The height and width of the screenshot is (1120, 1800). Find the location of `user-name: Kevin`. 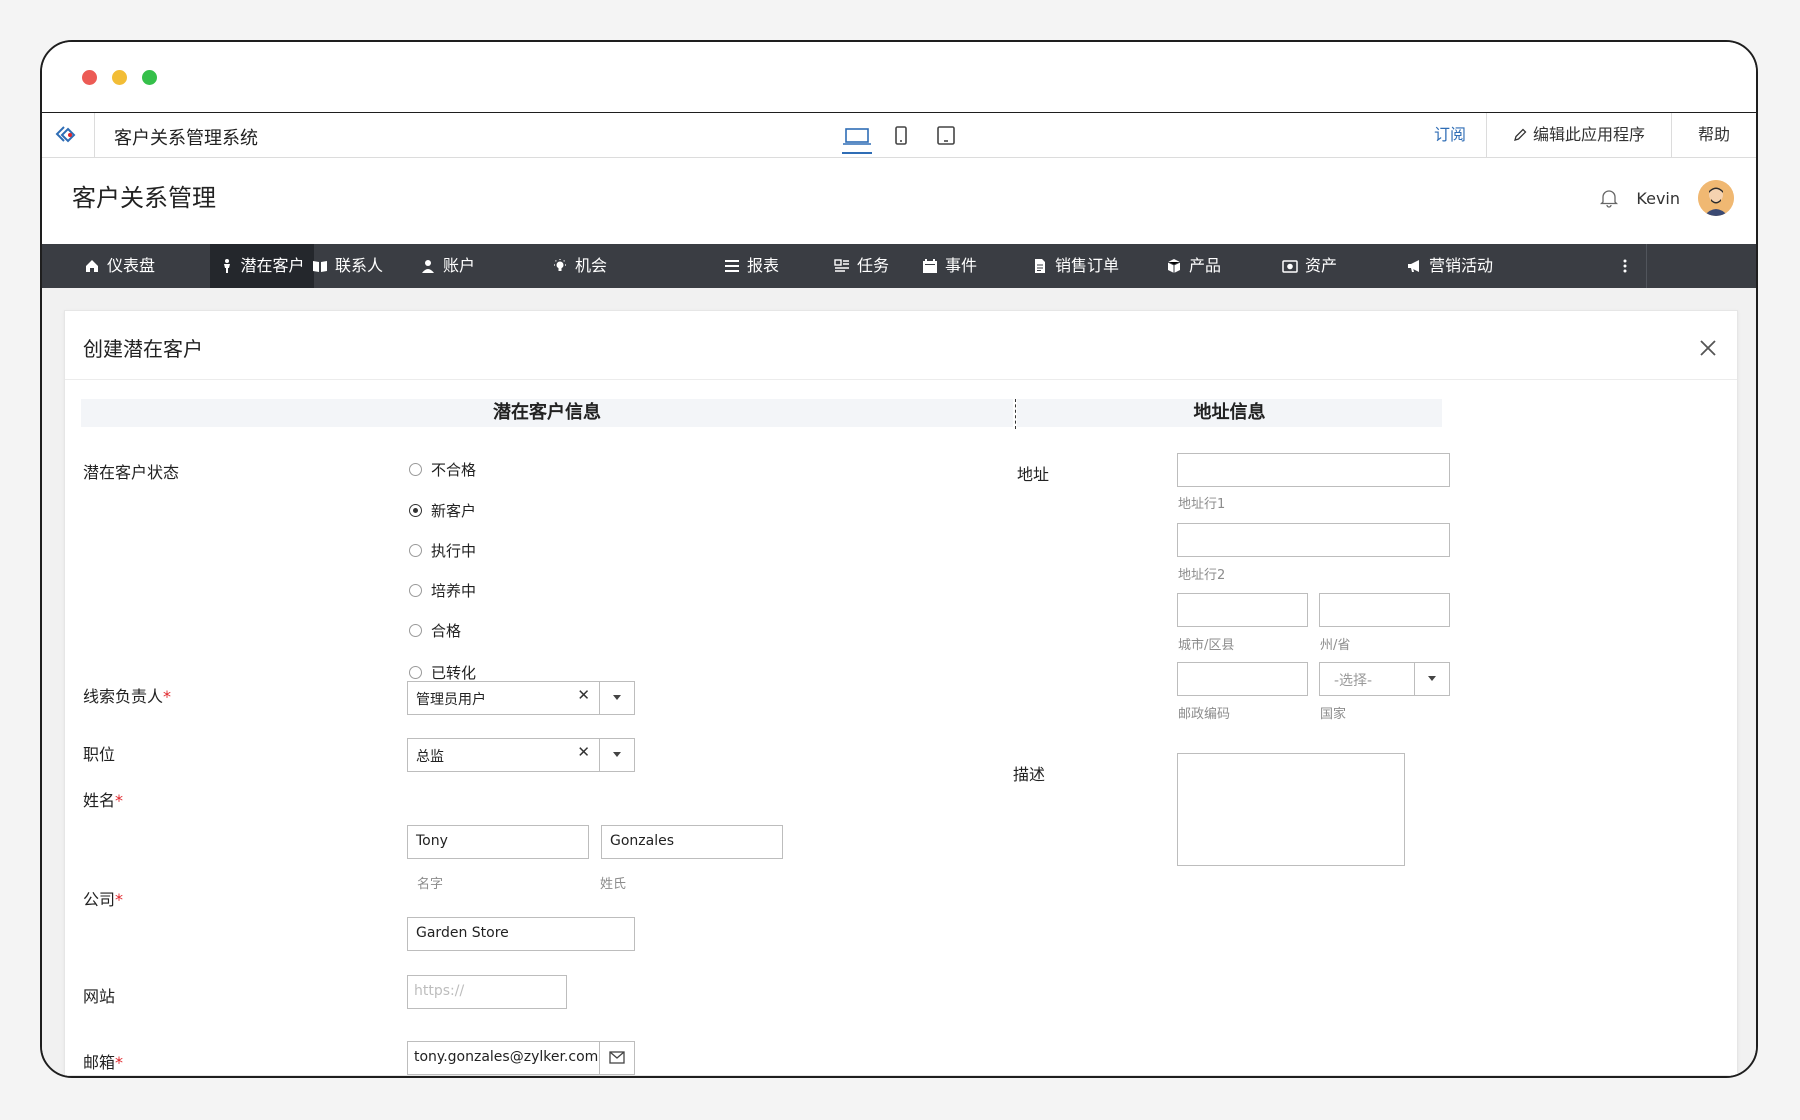

user-name: Kevin is located at coordinates (1658, 198).